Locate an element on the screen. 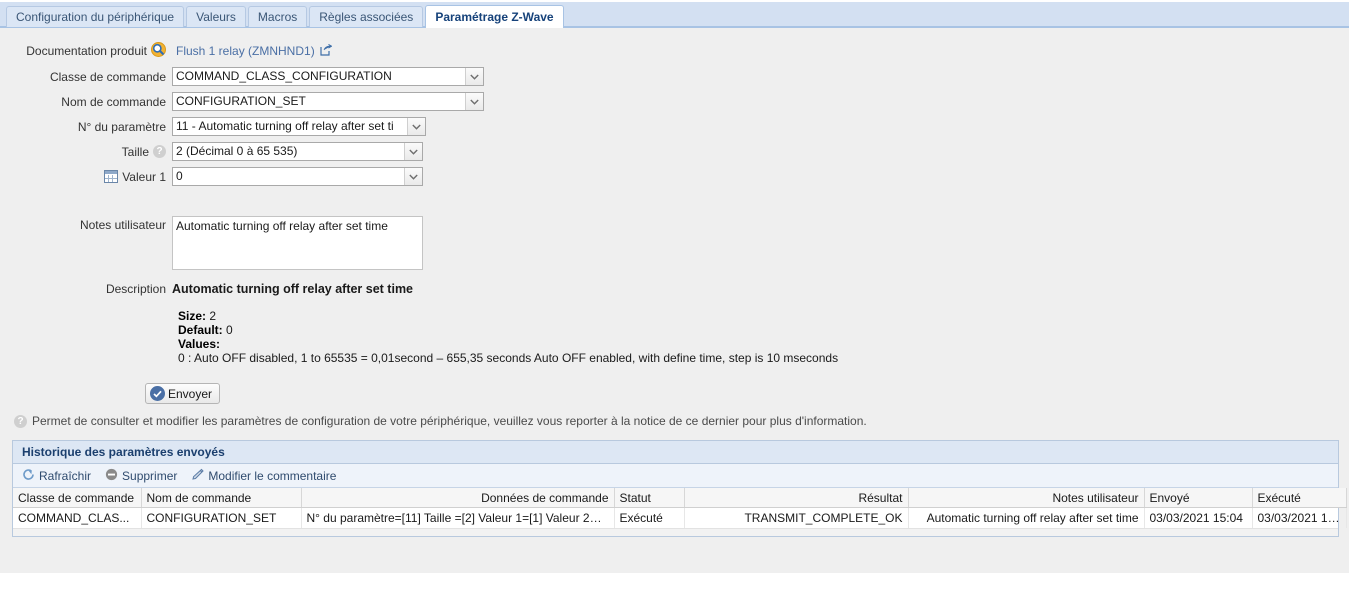 Image resolution: width=1349 pixels, height=603 pixels. command-name-label: Nom de commande is located at coordinates (113, 101).